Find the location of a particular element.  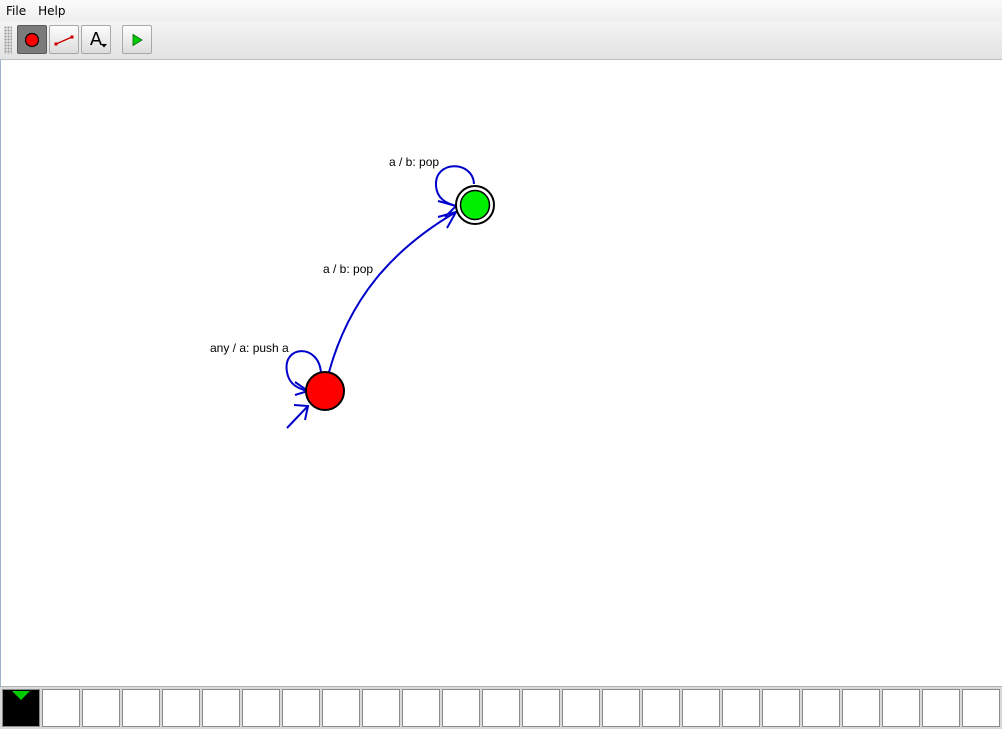

tape-head-icon is located at coordinates (21, 695).